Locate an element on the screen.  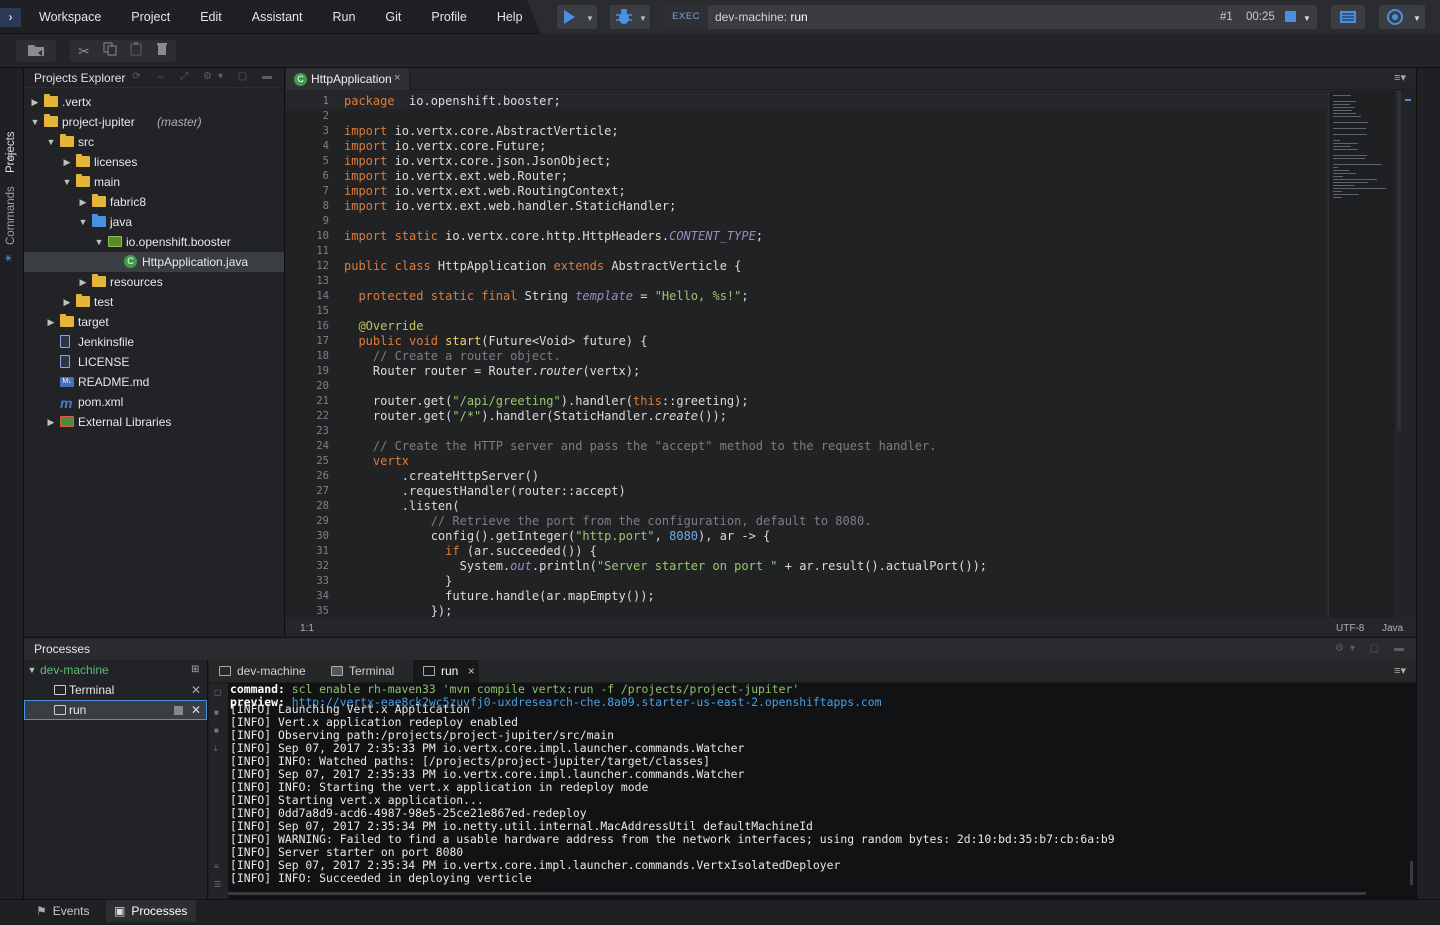
line-number: 23 is located at coordinates (322, 431).